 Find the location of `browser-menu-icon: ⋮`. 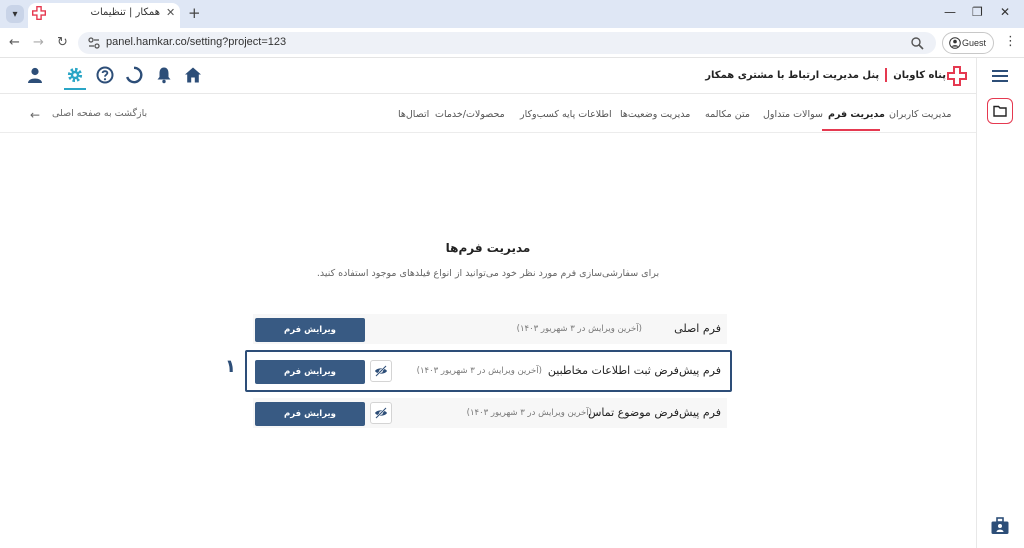

browser-menu-icon: ⋮ is located at coordinates (1010, 41).